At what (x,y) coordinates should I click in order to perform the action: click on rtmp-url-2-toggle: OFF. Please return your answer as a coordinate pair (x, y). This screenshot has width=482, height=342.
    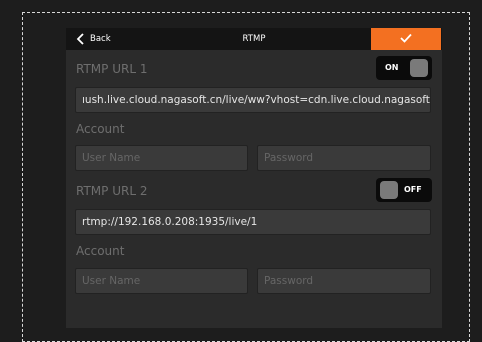
    Looking at the image, I should click on (404, 190).